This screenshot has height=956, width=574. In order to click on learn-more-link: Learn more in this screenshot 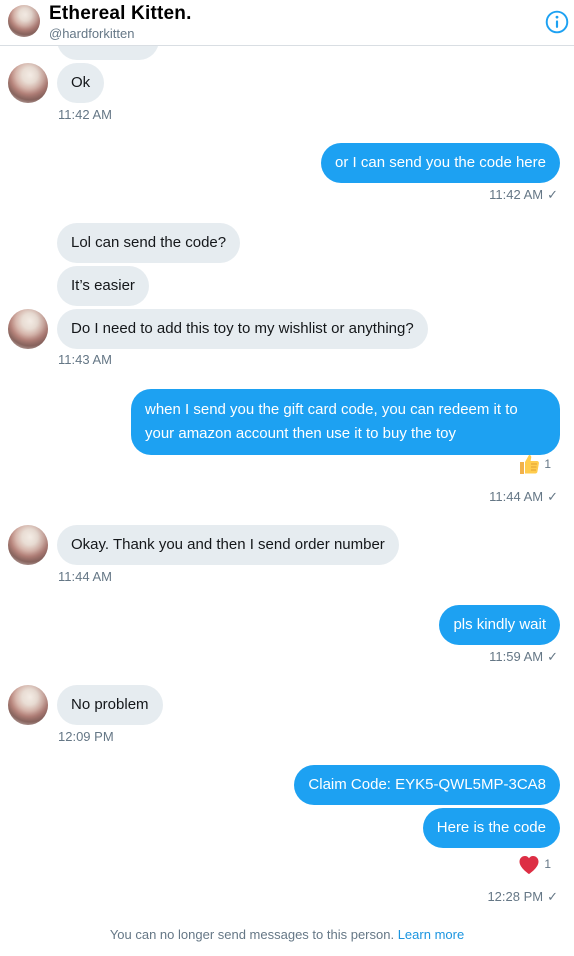, I will do `click(431, 934)`.